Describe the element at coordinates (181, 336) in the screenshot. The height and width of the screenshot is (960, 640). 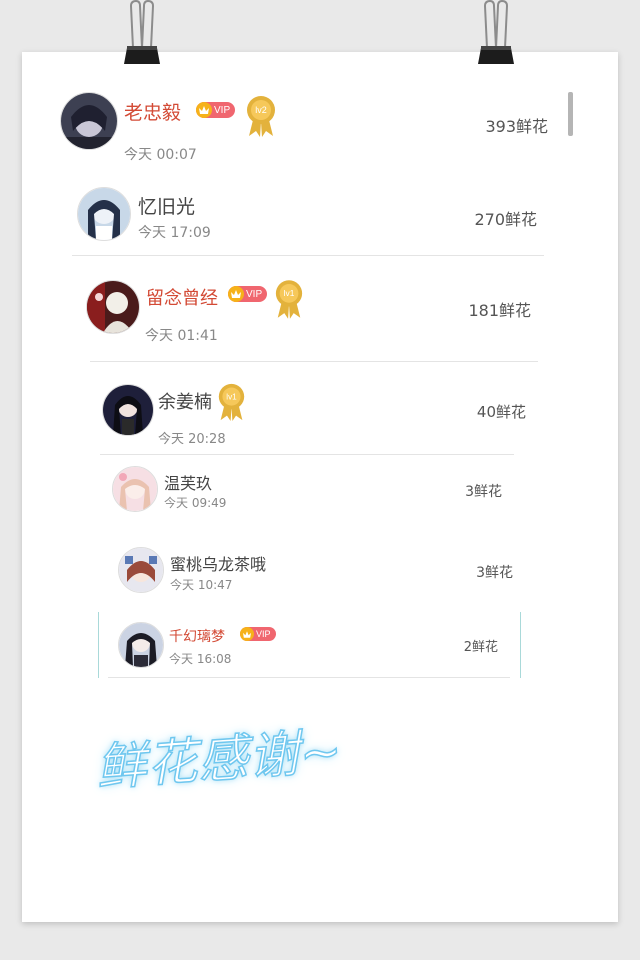
I see `timestamp: 今天 01:41` at that location.